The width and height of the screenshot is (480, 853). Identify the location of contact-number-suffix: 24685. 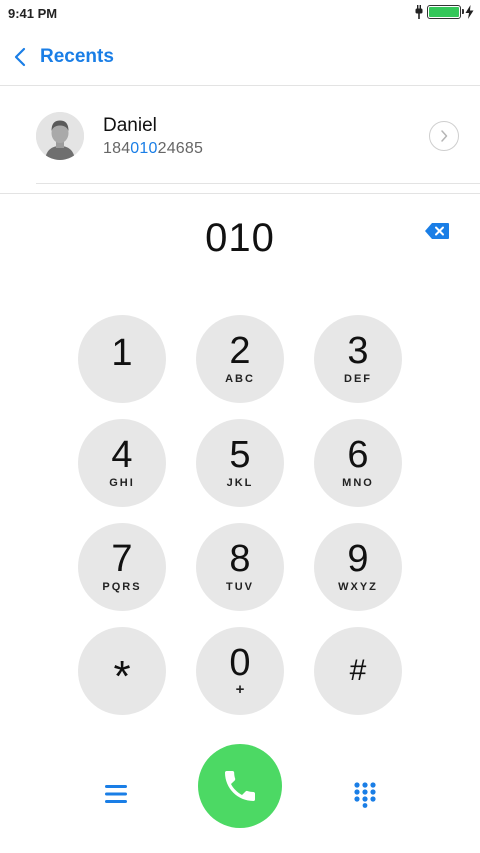
(180, 148).